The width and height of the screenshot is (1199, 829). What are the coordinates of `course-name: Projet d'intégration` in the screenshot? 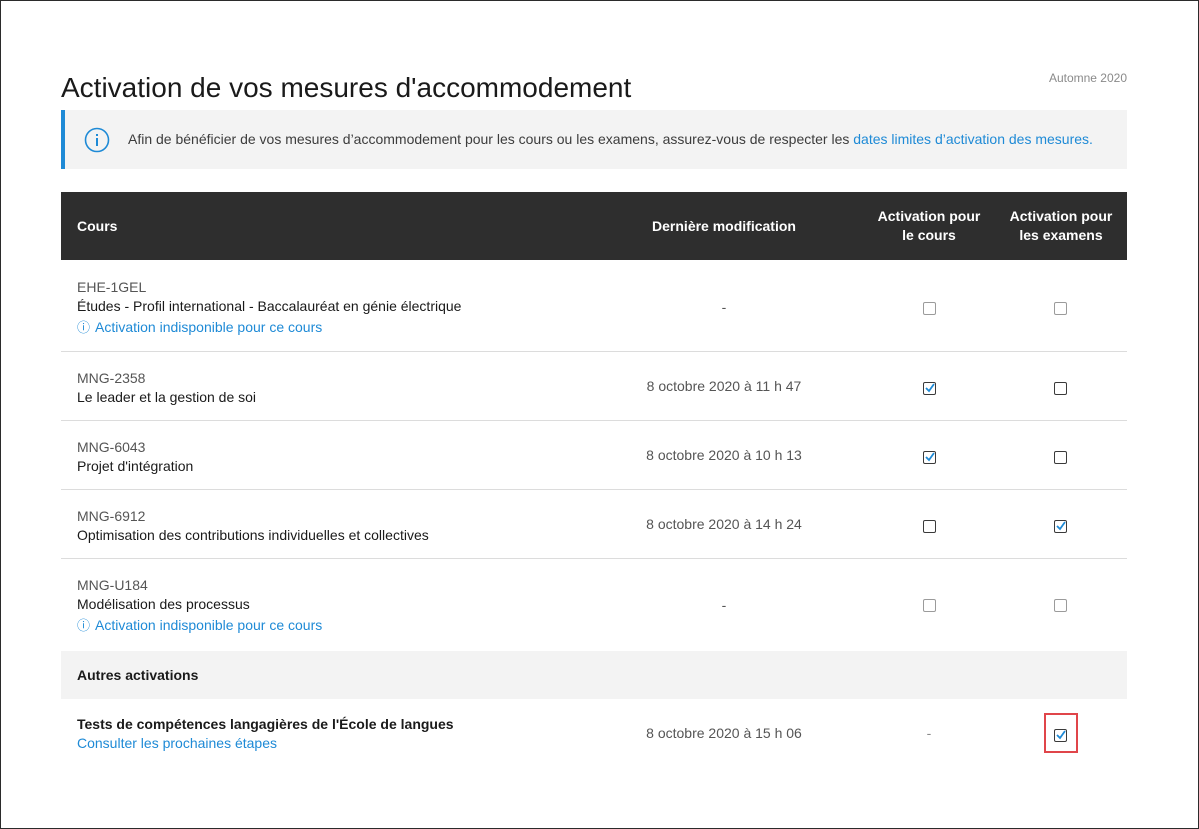 It's located at (135, 466).